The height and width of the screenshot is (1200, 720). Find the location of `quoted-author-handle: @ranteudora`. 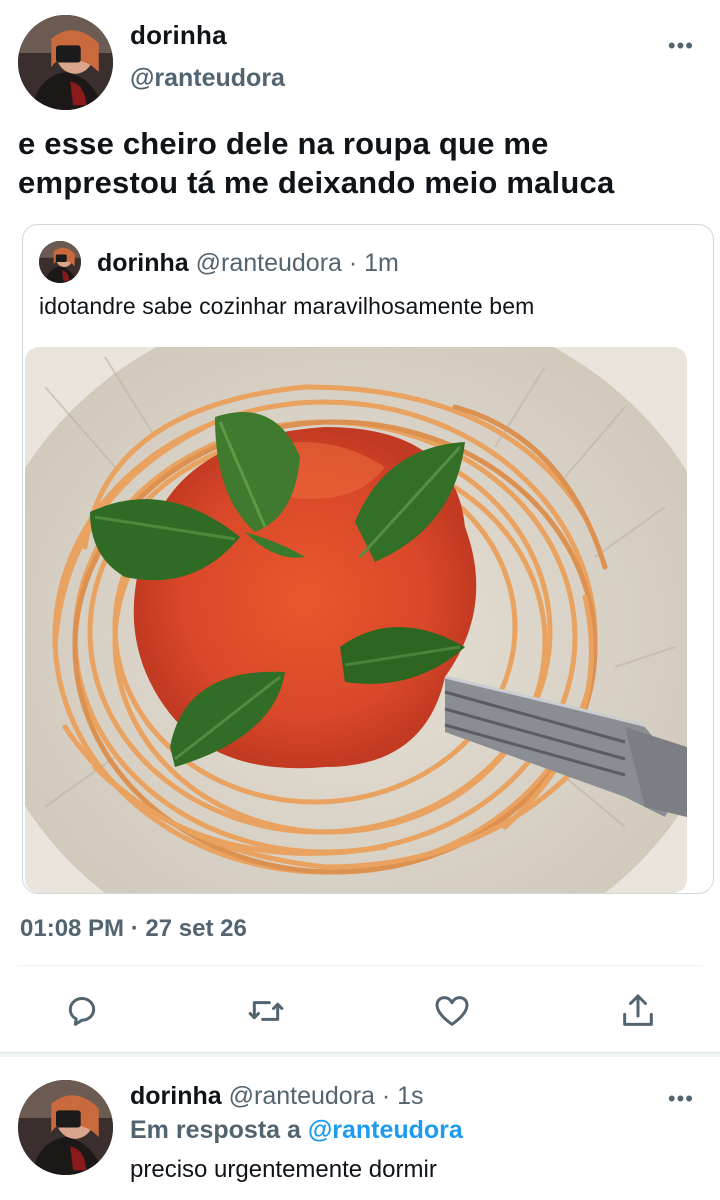

quoted-author-handle: @ranteudora is located at coordinates (268, 263).